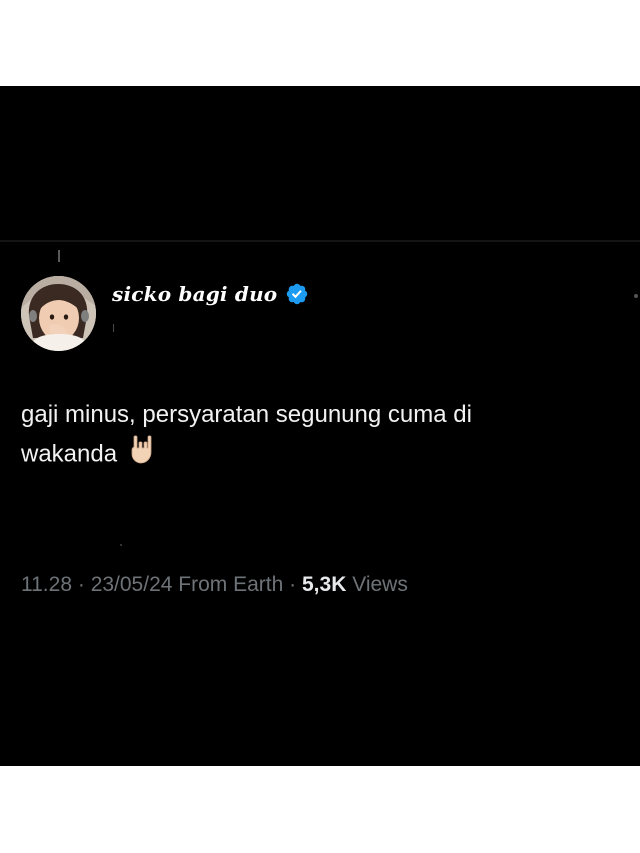 Image resolution: width=640 pixels, height=853 pixels. Describe the element at coordinates (142, 455) in the screenshot. I see `rock-on-hand-icon` at that location.